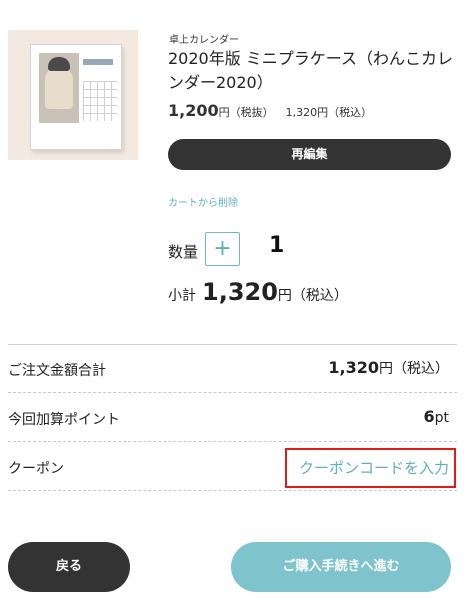 This screenshot has width=465, height=602. I want to click on subtotal-row: 小計 1,320円（税込）, so click(258, 292).